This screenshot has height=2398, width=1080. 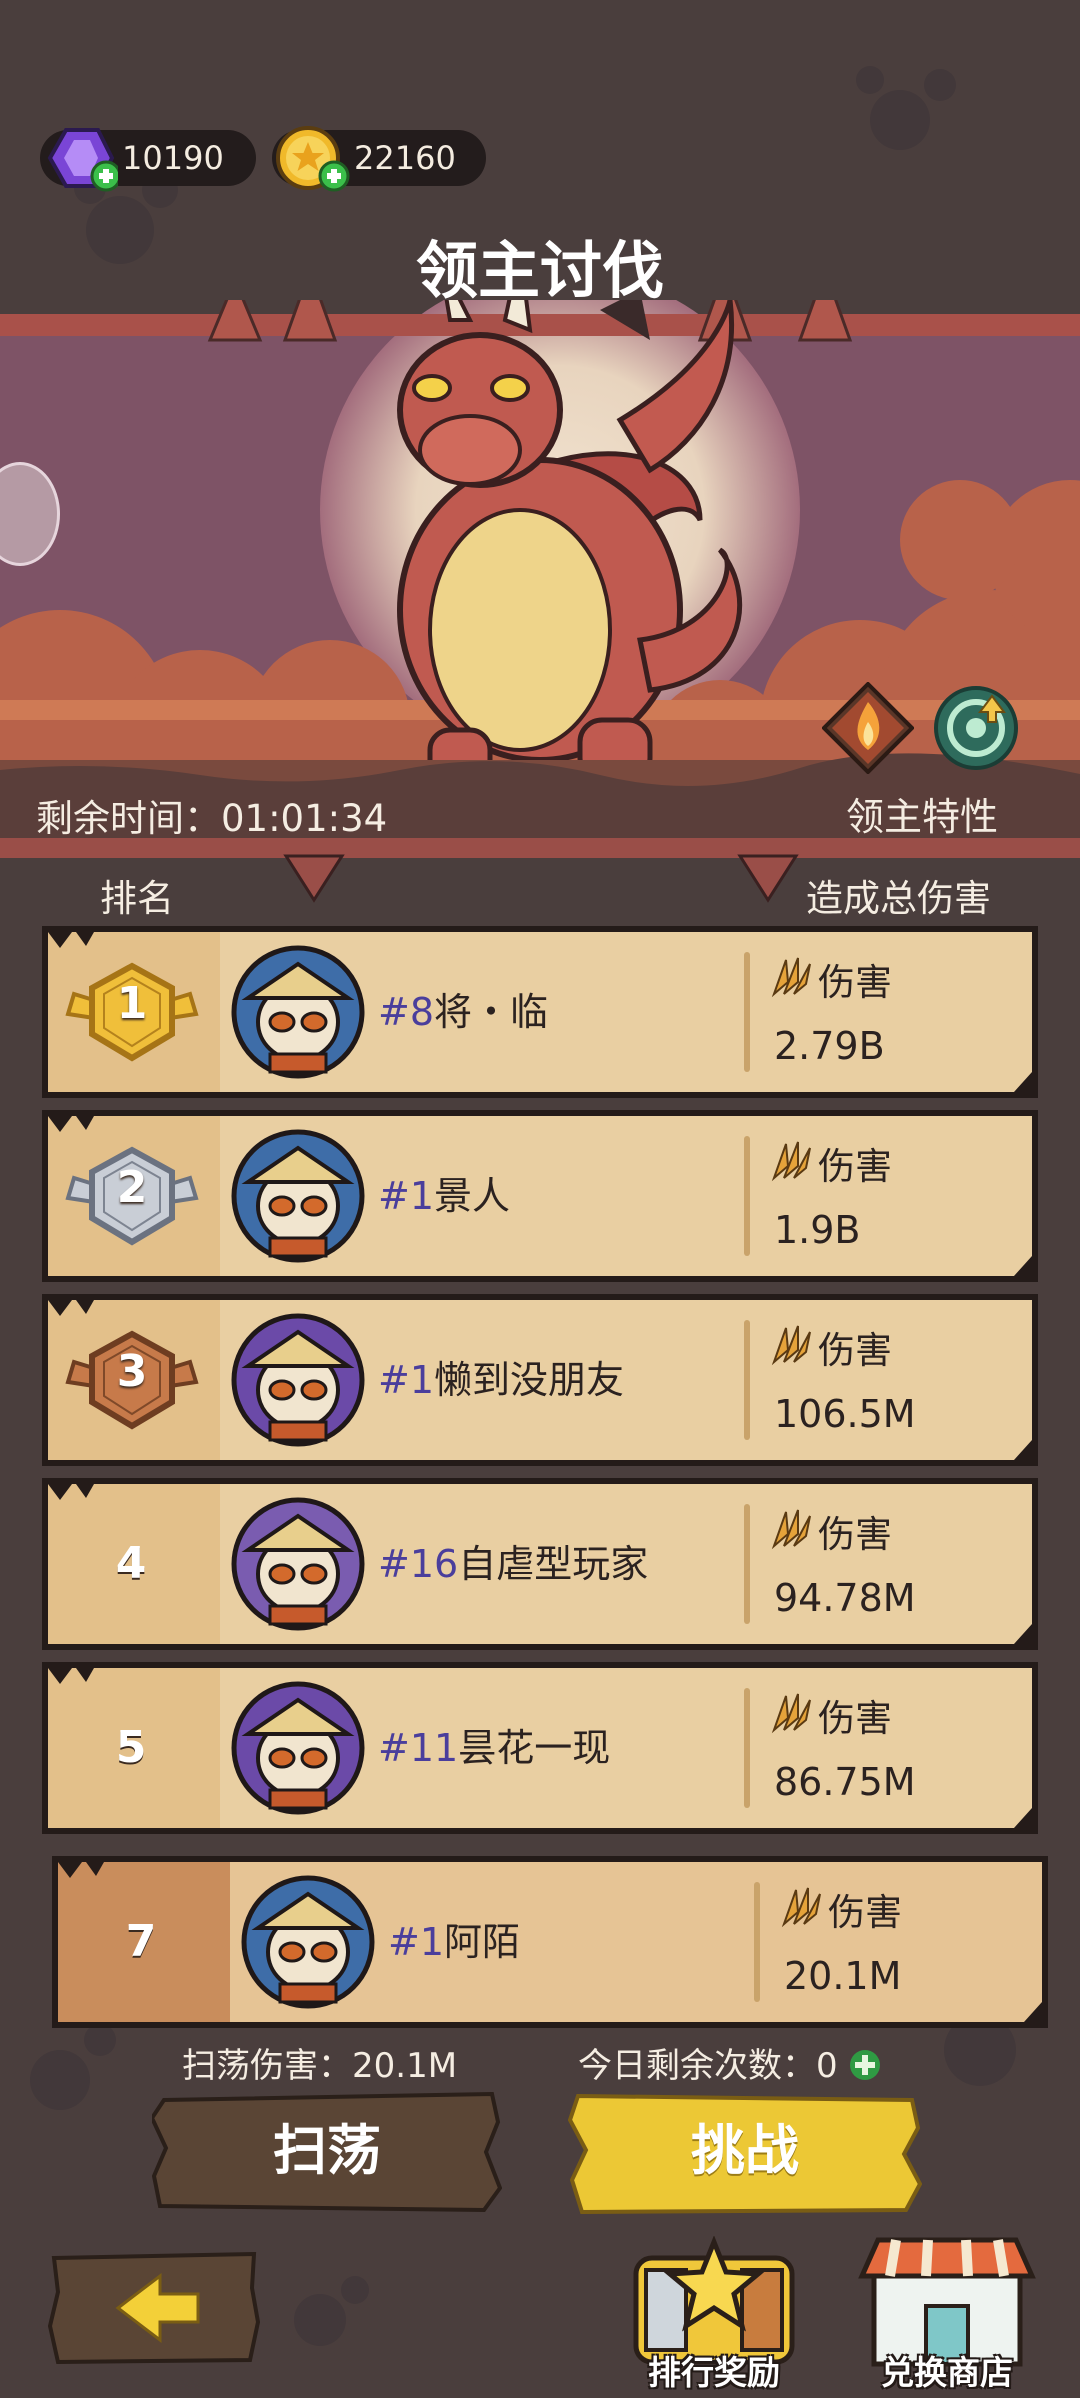 What do you see at coordinates (843, 1976) in the screenshot?
I see `damage-value: 20.1M` at bounding box center [843, 1976].